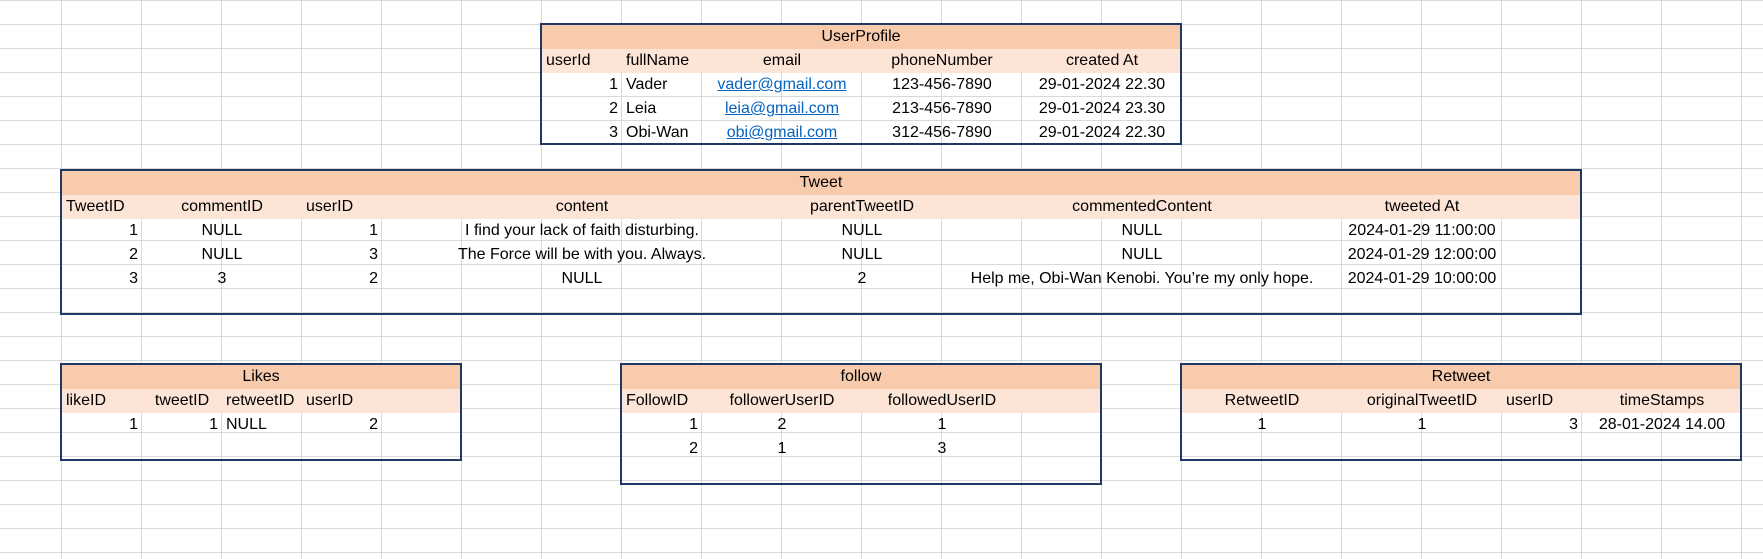 This screenshot has height=559, width=1763. What do you see at coordinates (1262, 401) in the screenshot?
I see `header-retweetid: RetweetID` at bounding box center [1262, 401].